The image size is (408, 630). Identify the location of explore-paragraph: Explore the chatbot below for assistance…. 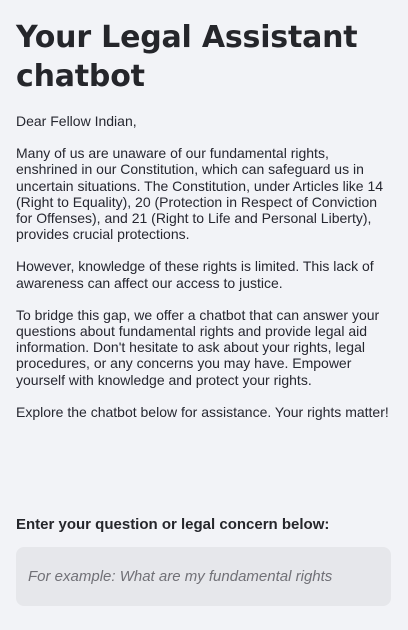
(202, 411).